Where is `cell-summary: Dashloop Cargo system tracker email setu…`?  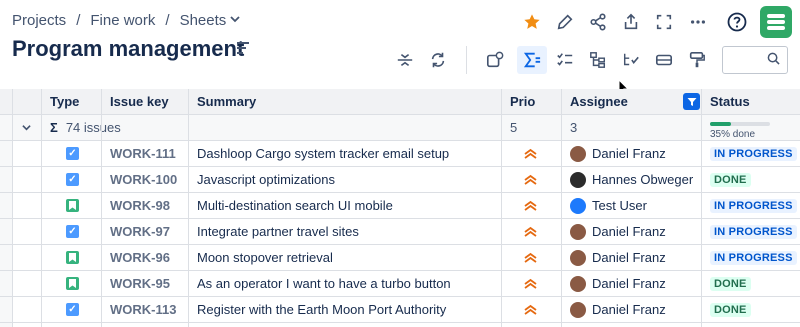 cell-summary: Dashloop Cargo system tracker email setu… is located at coordinates (345, 153).